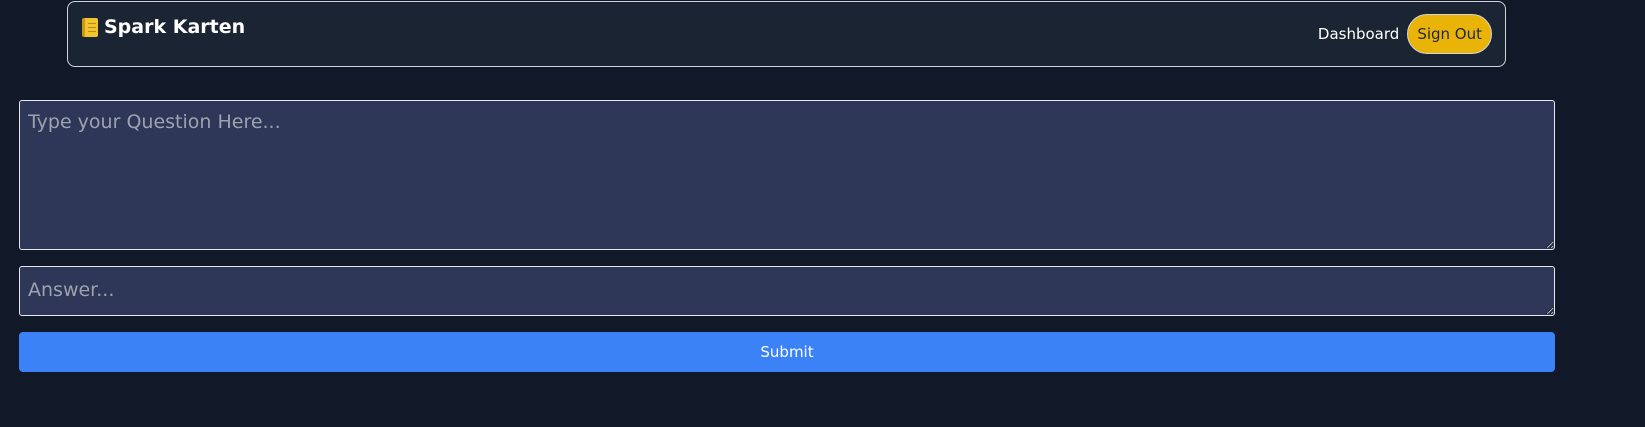 This screenshot has height=427, width=1645. I want to click on brand: Spark Karten, so click(163, 27).